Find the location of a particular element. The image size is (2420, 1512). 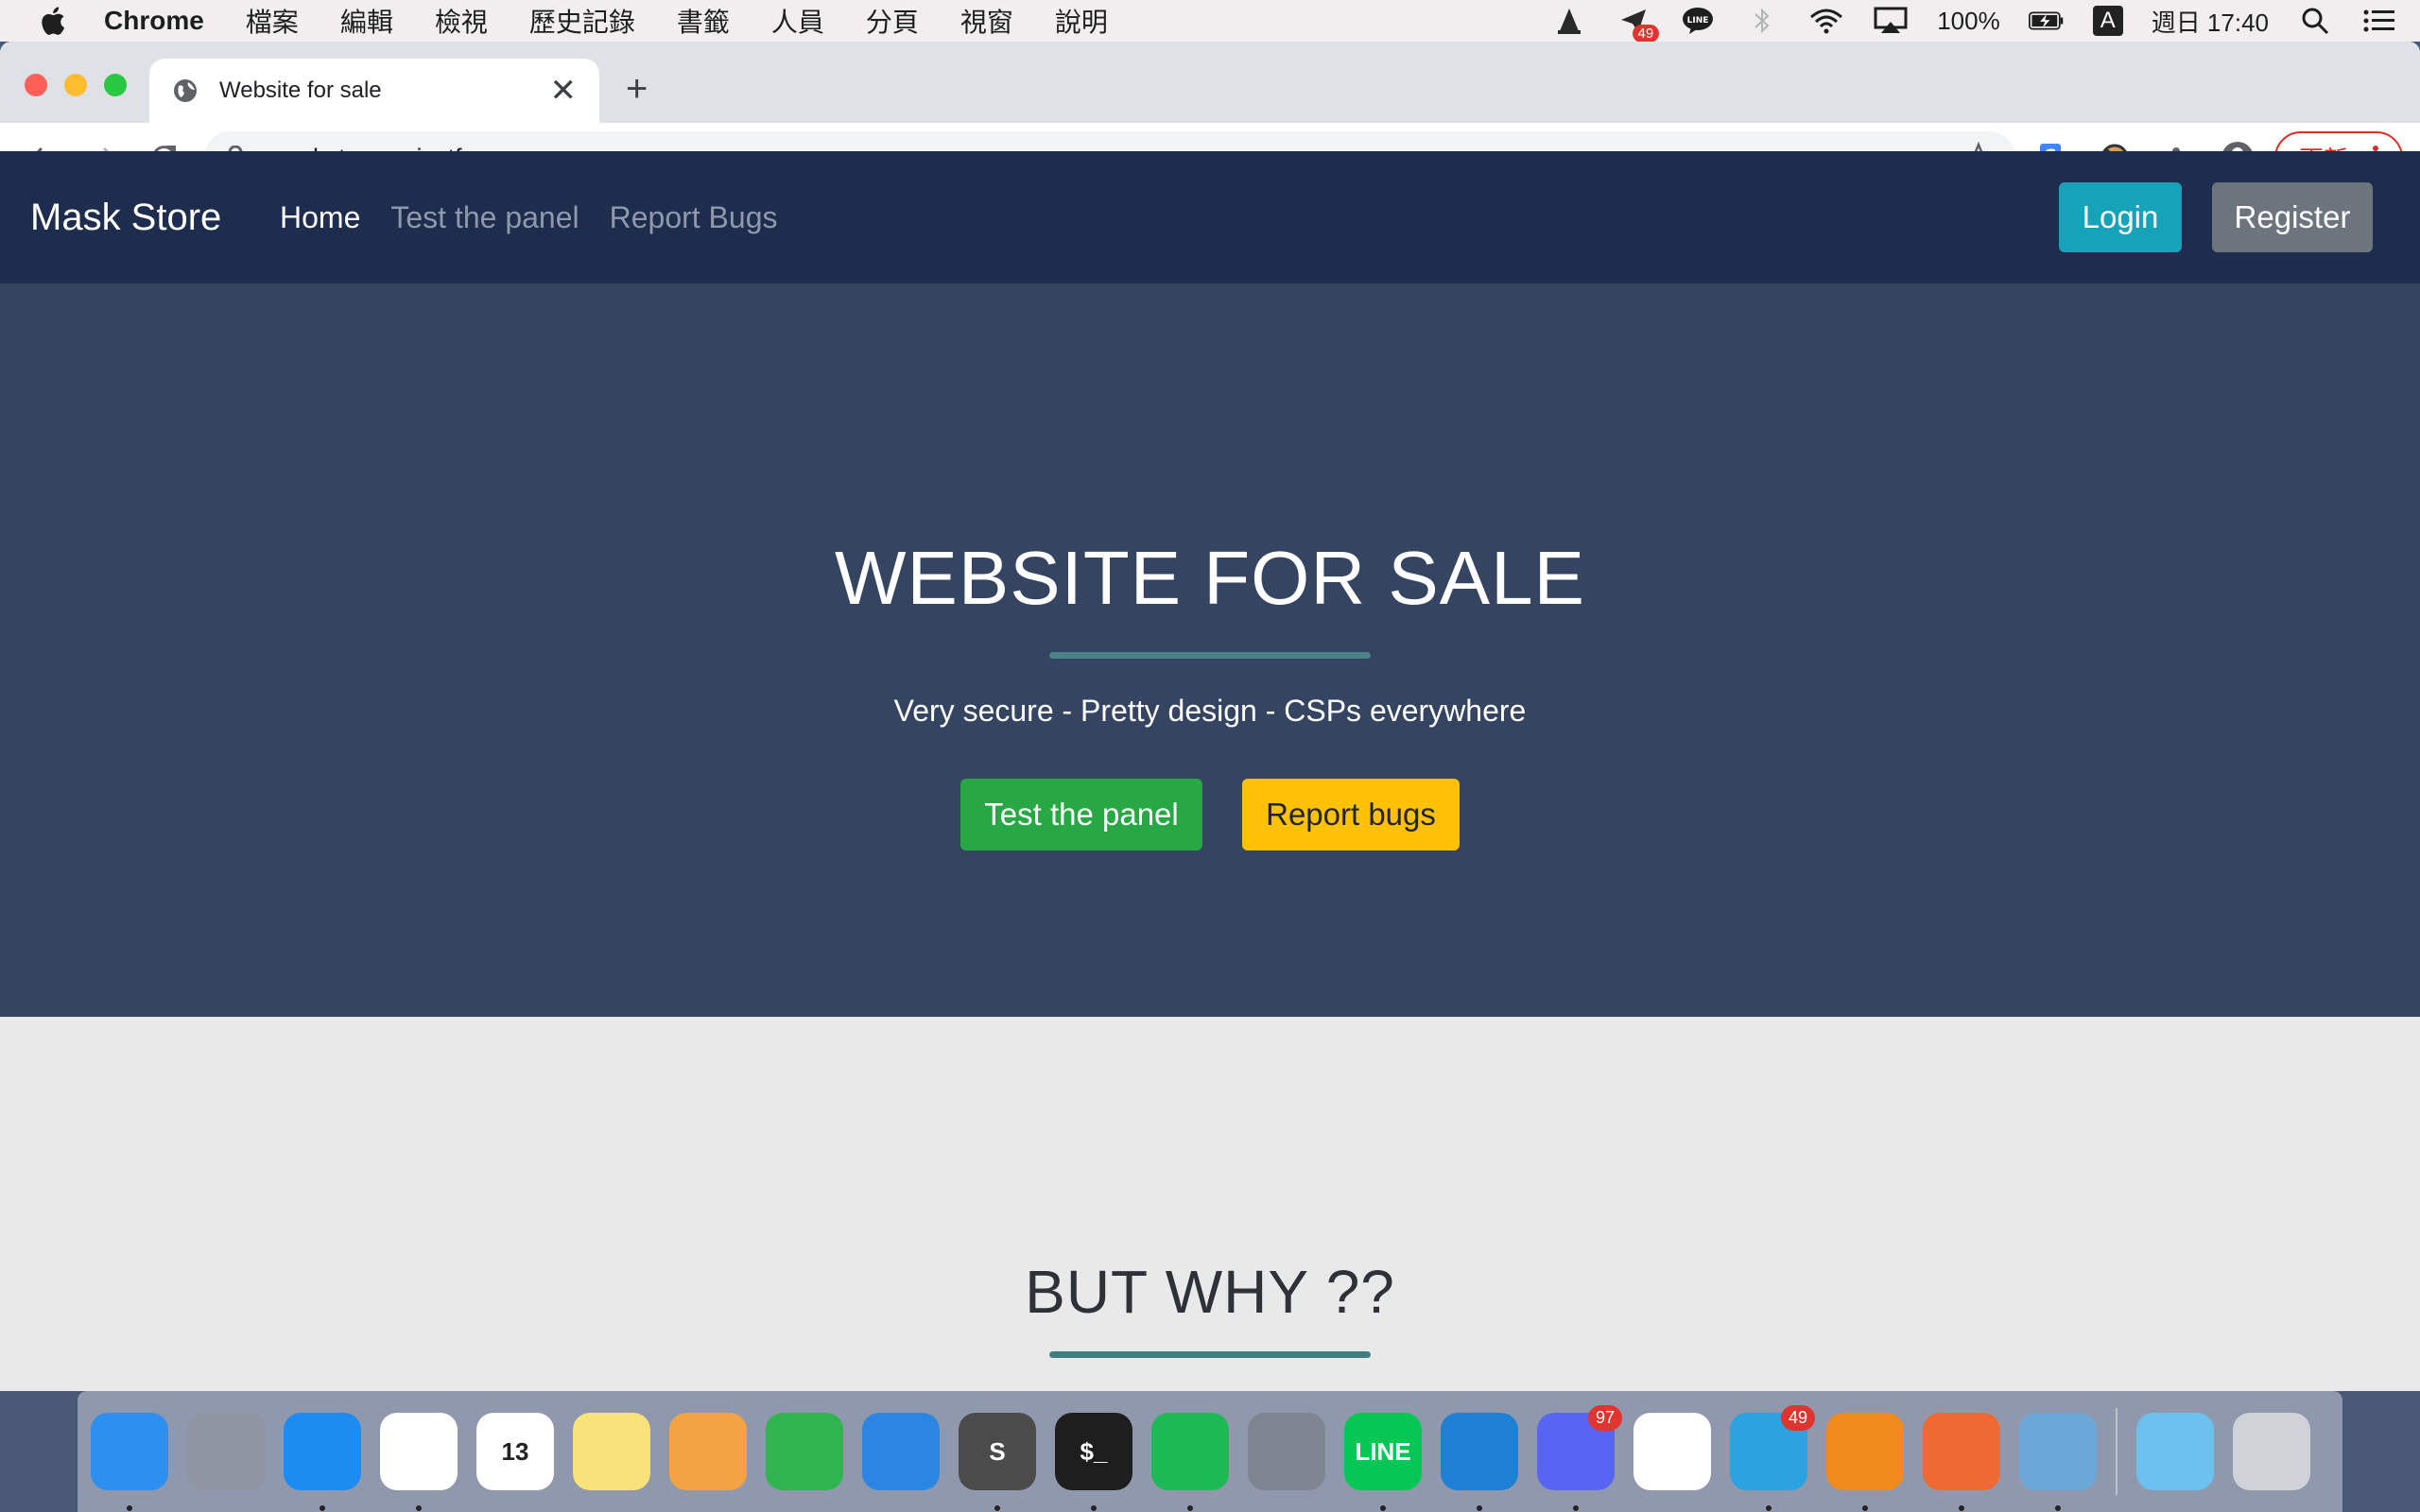

airplay-icon is located at coordinates (1891, 21).